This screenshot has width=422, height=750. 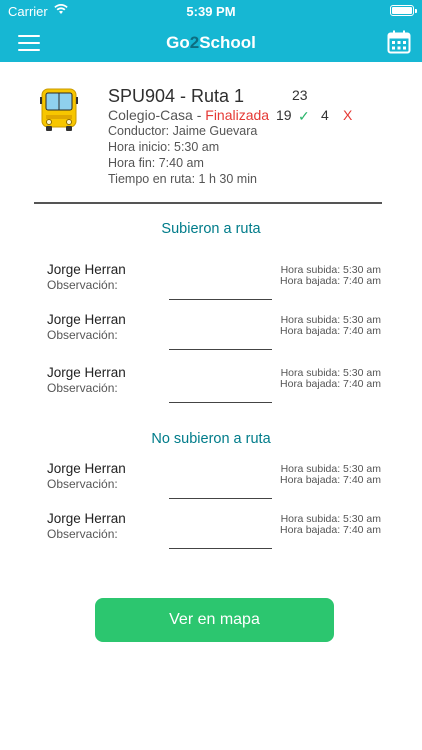 I want to click on logo-two: 2, so click(x=194, y=42).